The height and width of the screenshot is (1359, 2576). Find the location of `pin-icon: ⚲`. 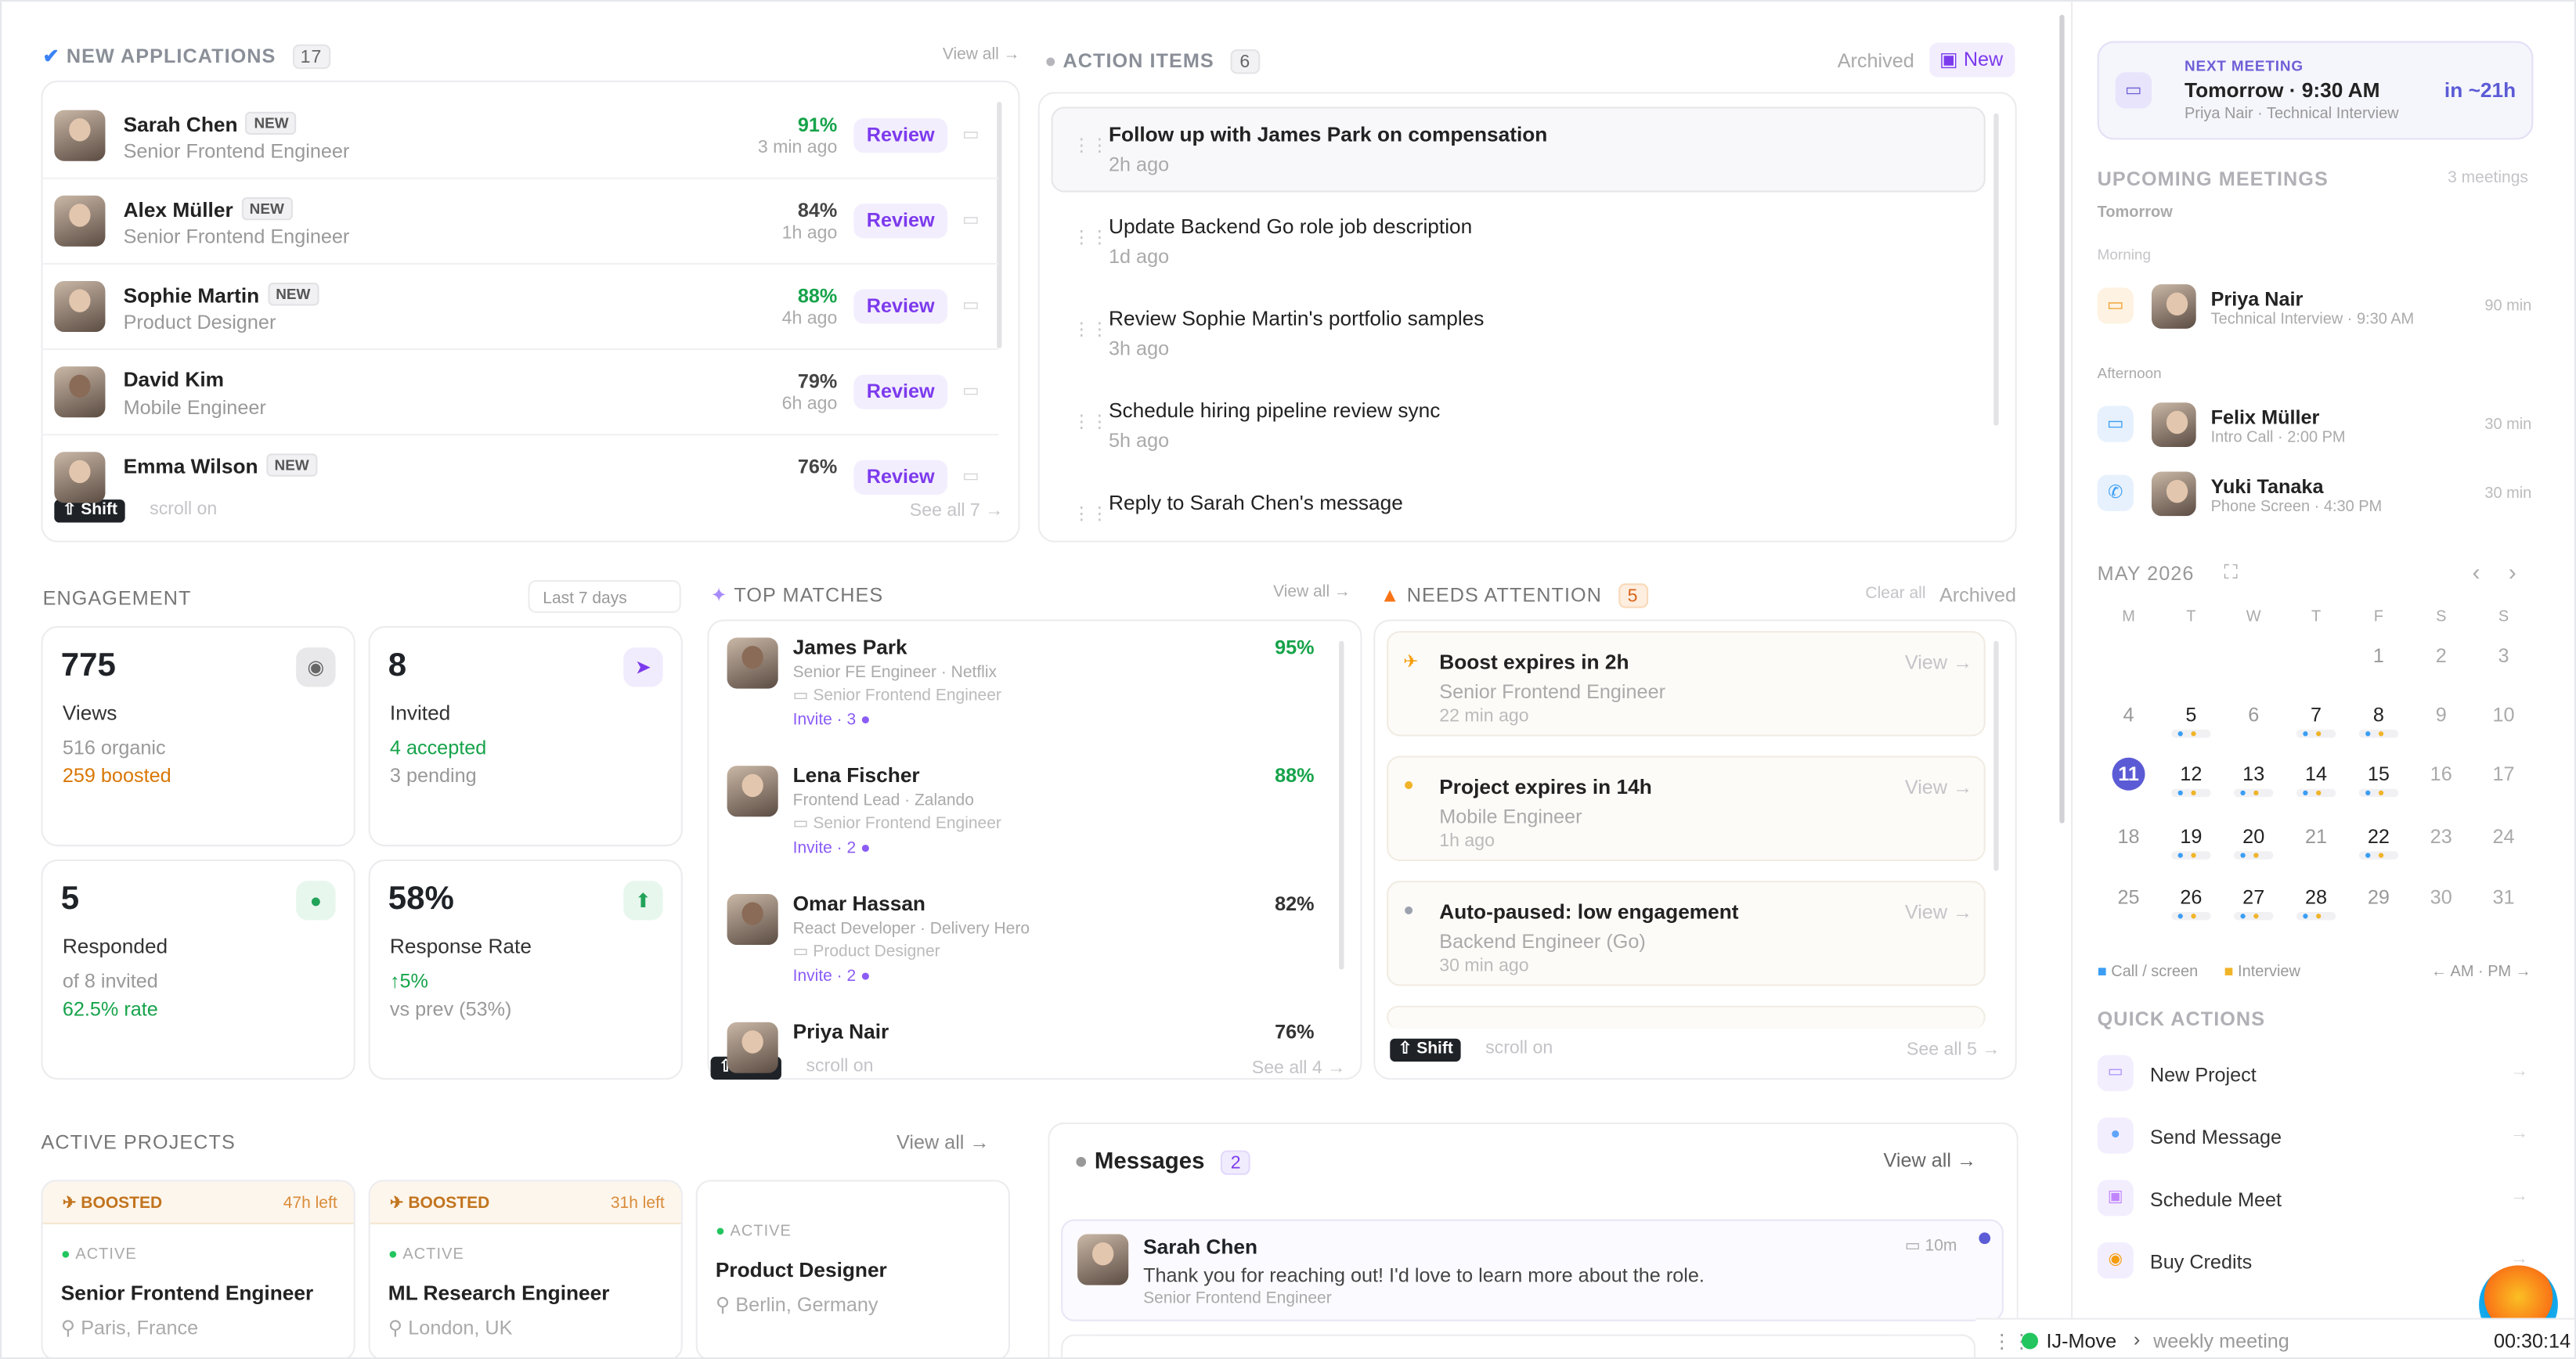

pin-icon: ⚲ is located at coordinates (725, 1305).